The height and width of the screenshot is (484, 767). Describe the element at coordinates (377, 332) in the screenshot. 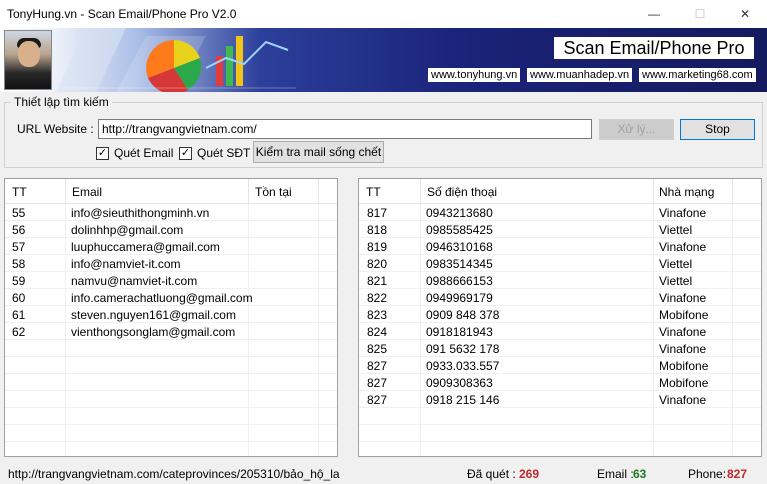

I see `cell-tt: 824` at that location.